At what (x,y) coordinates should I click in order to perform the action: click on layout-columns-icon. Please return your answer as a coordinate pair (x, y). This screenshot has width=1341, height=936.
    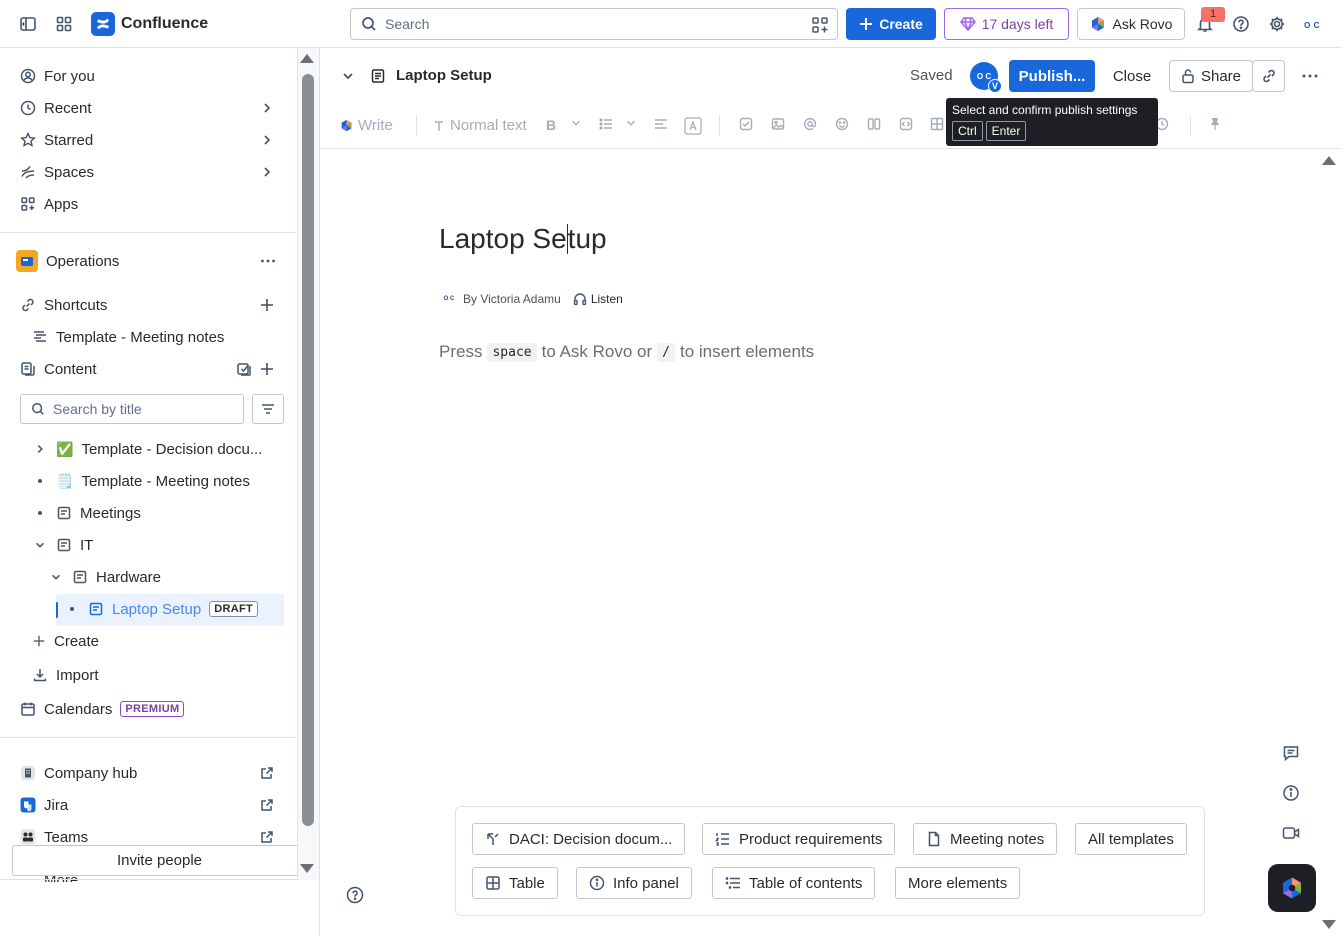
    Looking at the image, I should click on (874, 124).